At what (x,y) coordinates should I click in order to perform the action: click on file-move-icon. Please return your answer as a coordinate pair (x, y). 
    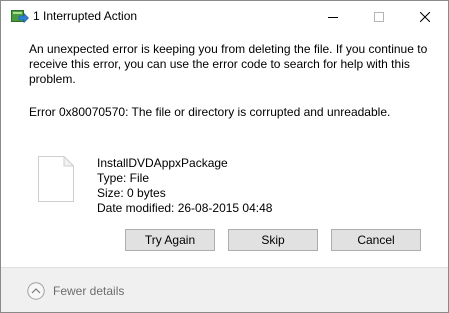
    Looking at the image, I should click on (20, 17).